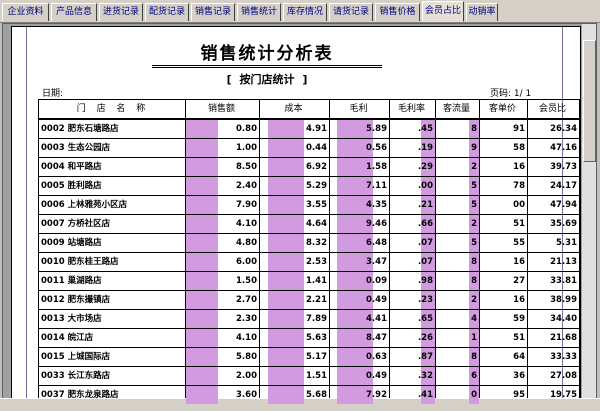  I want to click on cell-cost: 4.91, so click(295, 129).